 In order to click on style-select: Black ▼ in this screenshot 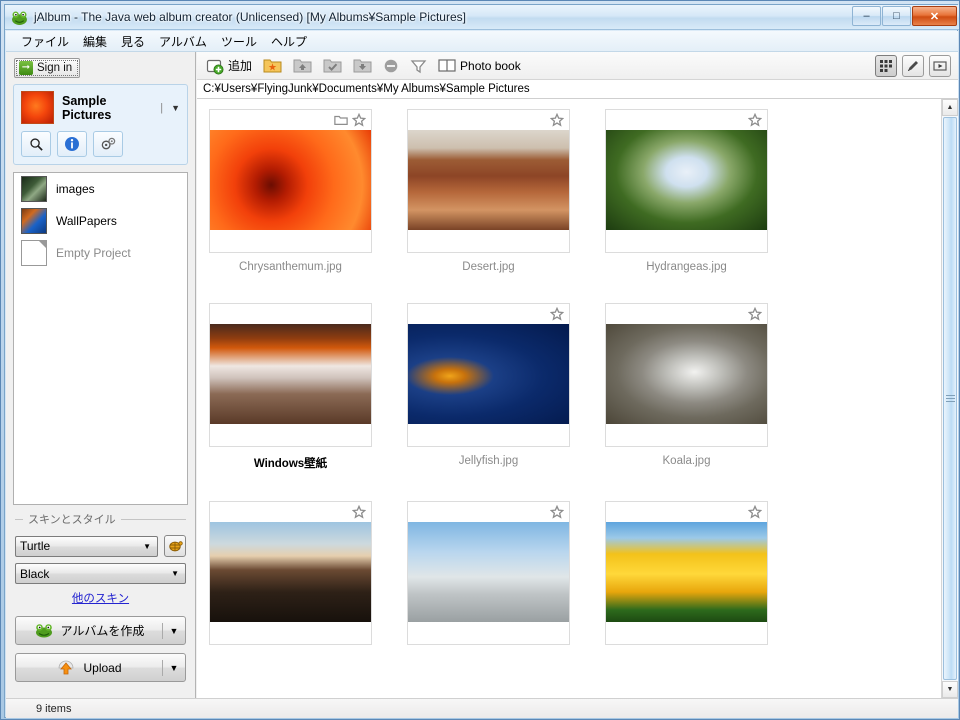, I will do `click(100, 573)`.